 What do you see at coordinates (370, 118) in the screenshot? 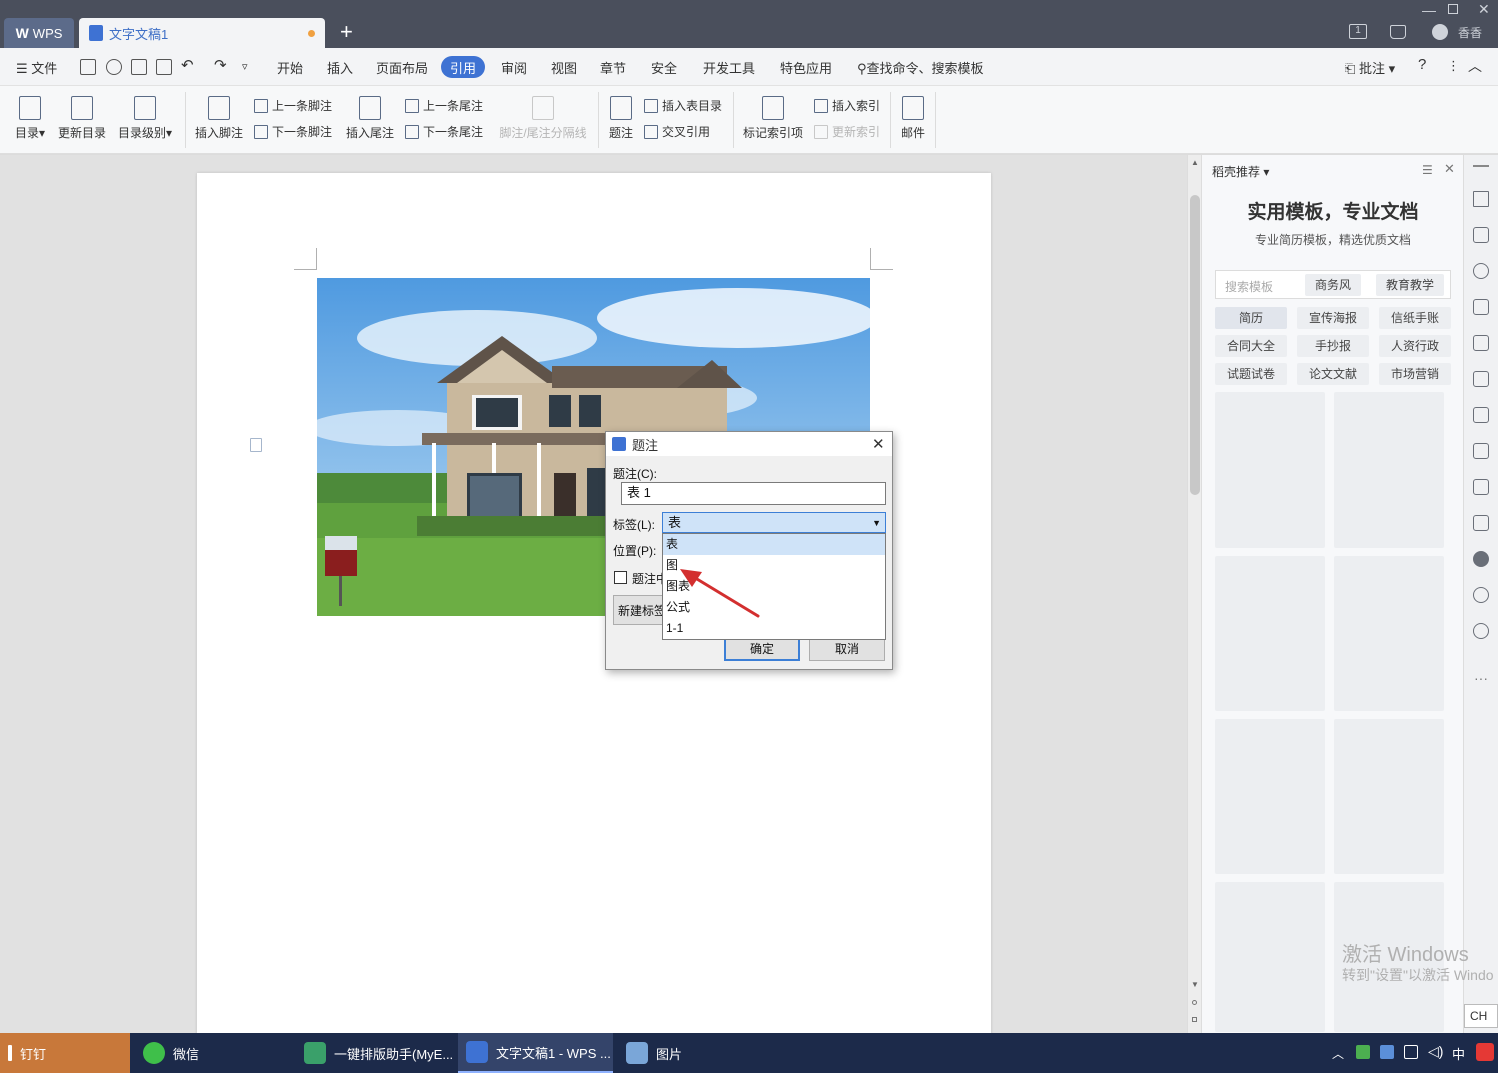
I see `insert-endnote-button: 插入尾注` at bounding box center [370, 118].